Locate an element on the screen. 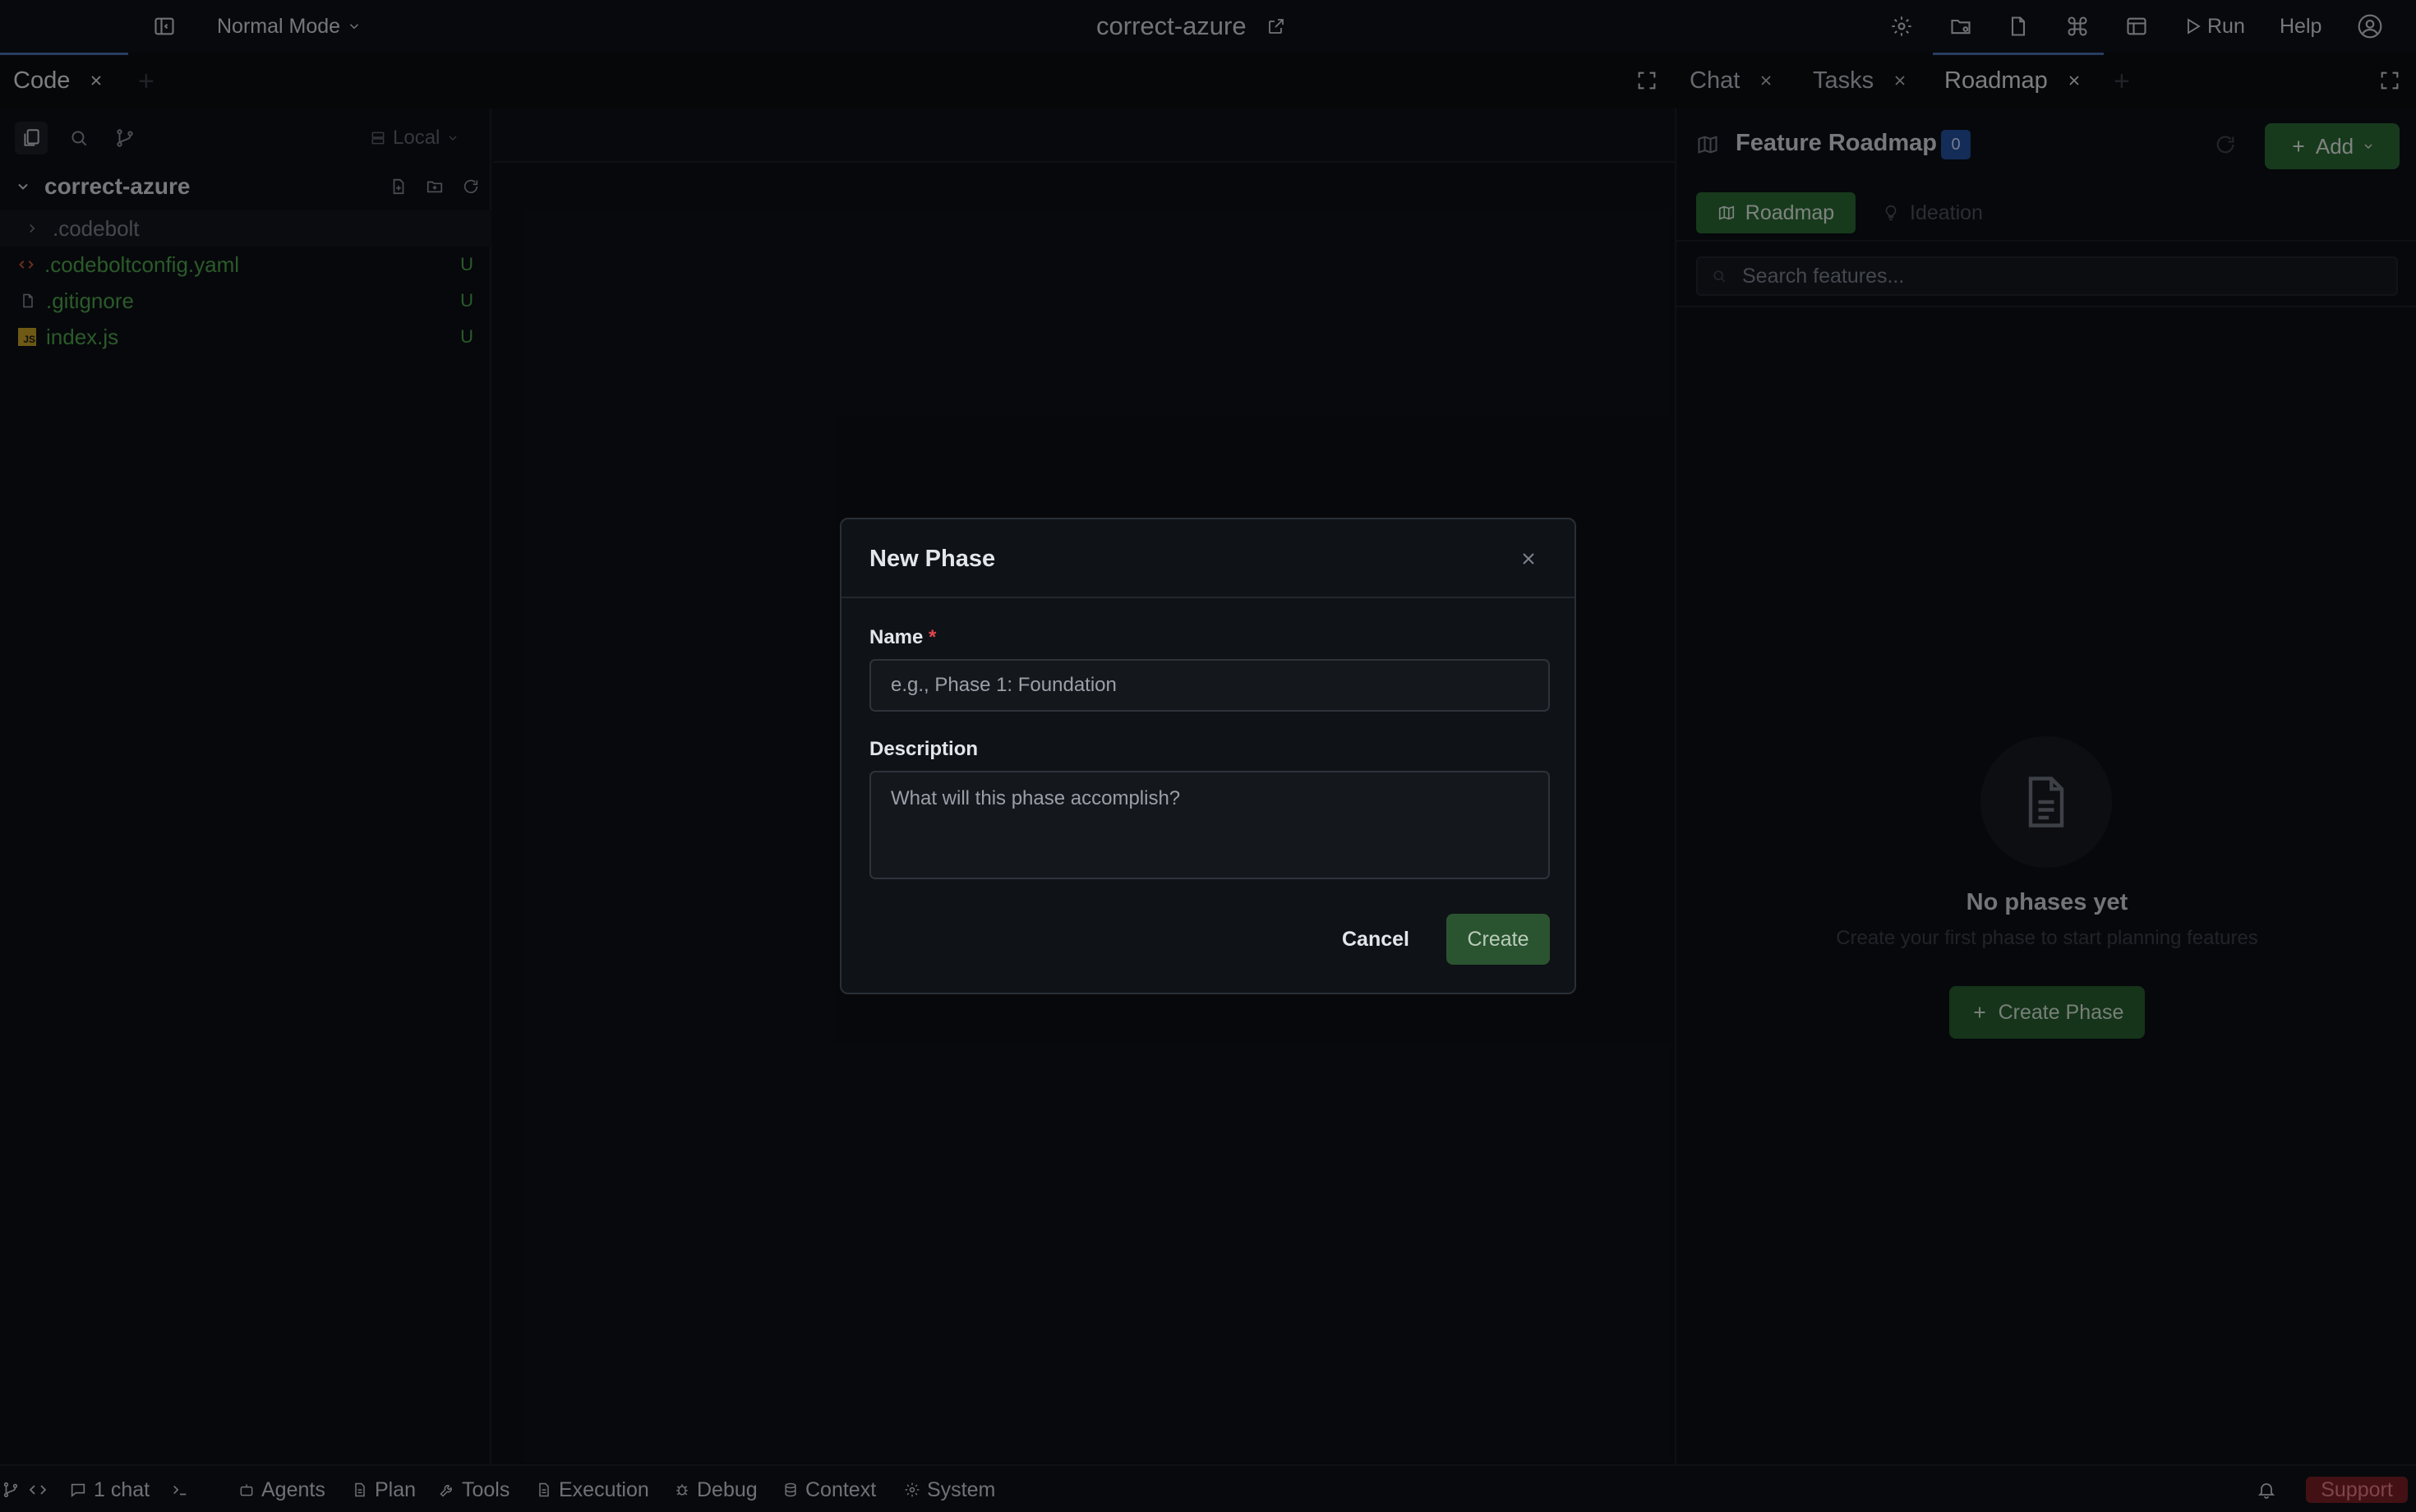  name-field-label: Name * is located at coordinates (903, 638).